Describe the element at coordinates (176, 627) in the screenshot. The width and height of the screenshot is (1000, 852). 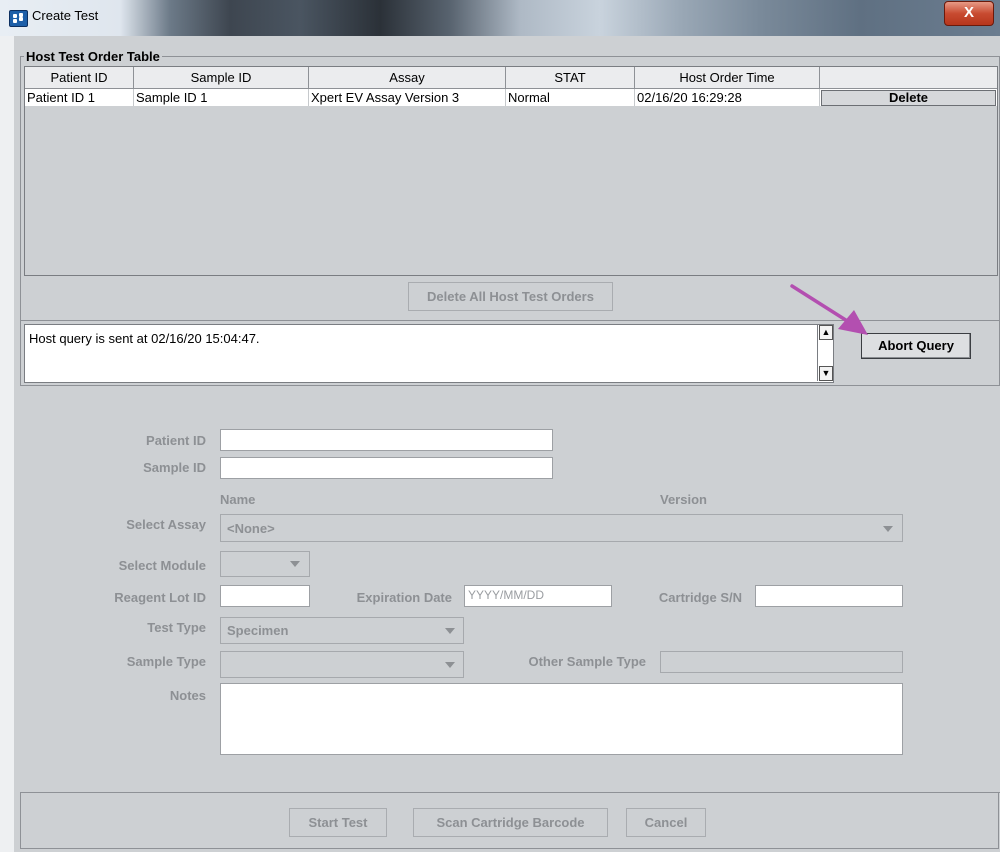
I see `test-type-label: Test Type` at that location.